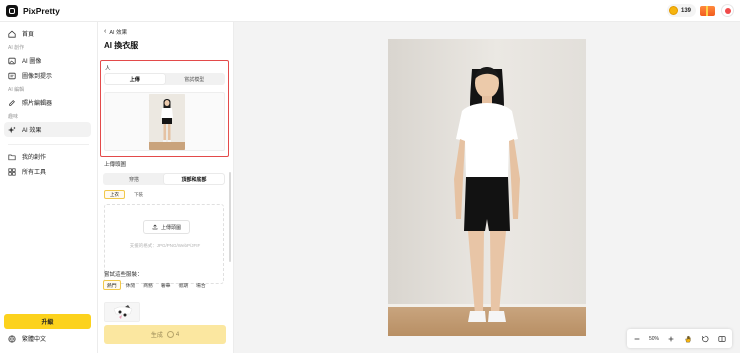 This screenshot has height=353, width=740. What do you see at coordinates (134, 179) in the screenshot?
I see `tab-outfit: 穿搭` at bounding box center [134, 179].